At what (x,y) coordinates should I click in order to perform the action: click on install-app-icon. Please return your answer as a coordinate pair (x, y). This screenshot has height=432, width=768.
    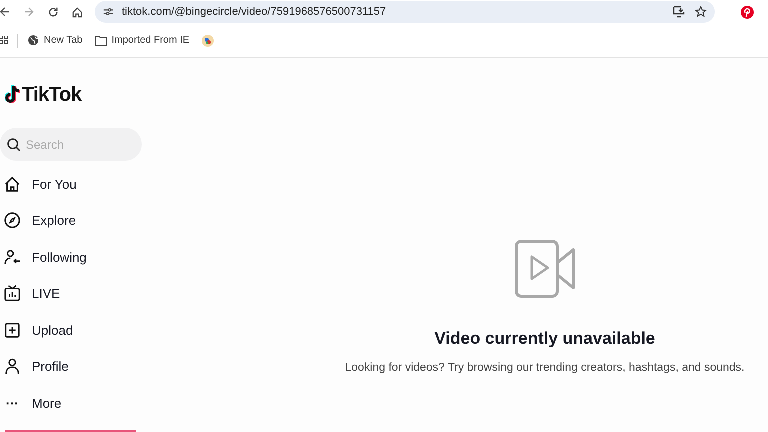
    Looking at the image, I should click on (679, 12).